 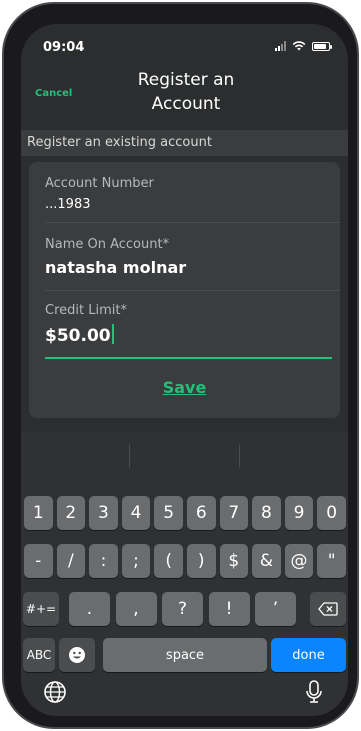 What do you see at coordinates (184, 46) in the screenshot?
I see `status-bar: 09:04` at bounding box center [184, 46].